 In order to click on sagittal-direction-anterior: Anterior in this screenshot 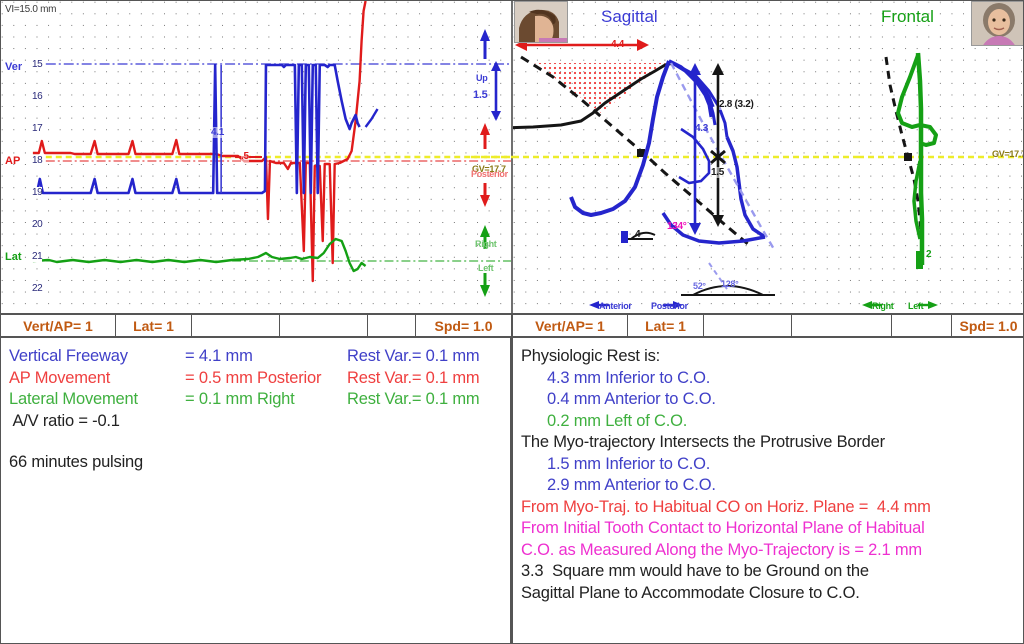, I will do `click(615, 306)`.